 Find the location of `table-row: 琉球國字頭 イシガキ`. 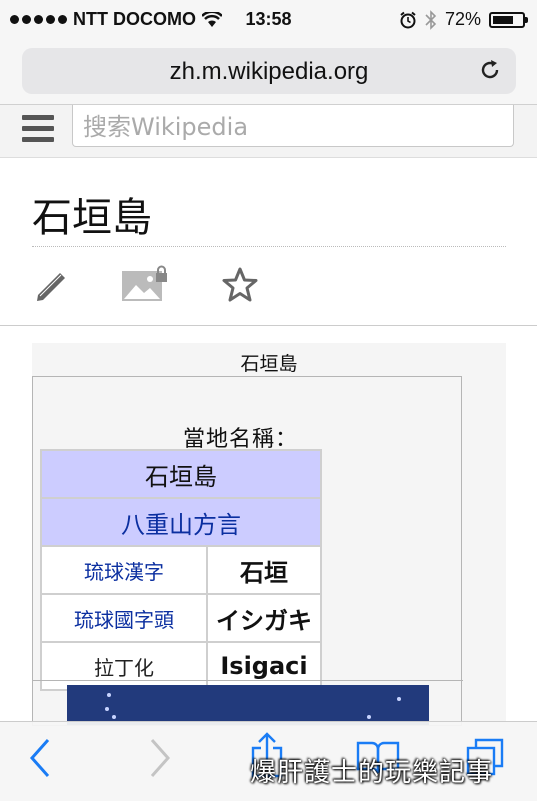

table-row: 琉球國字頭 イシガキ is located at coordinates (181, 618).